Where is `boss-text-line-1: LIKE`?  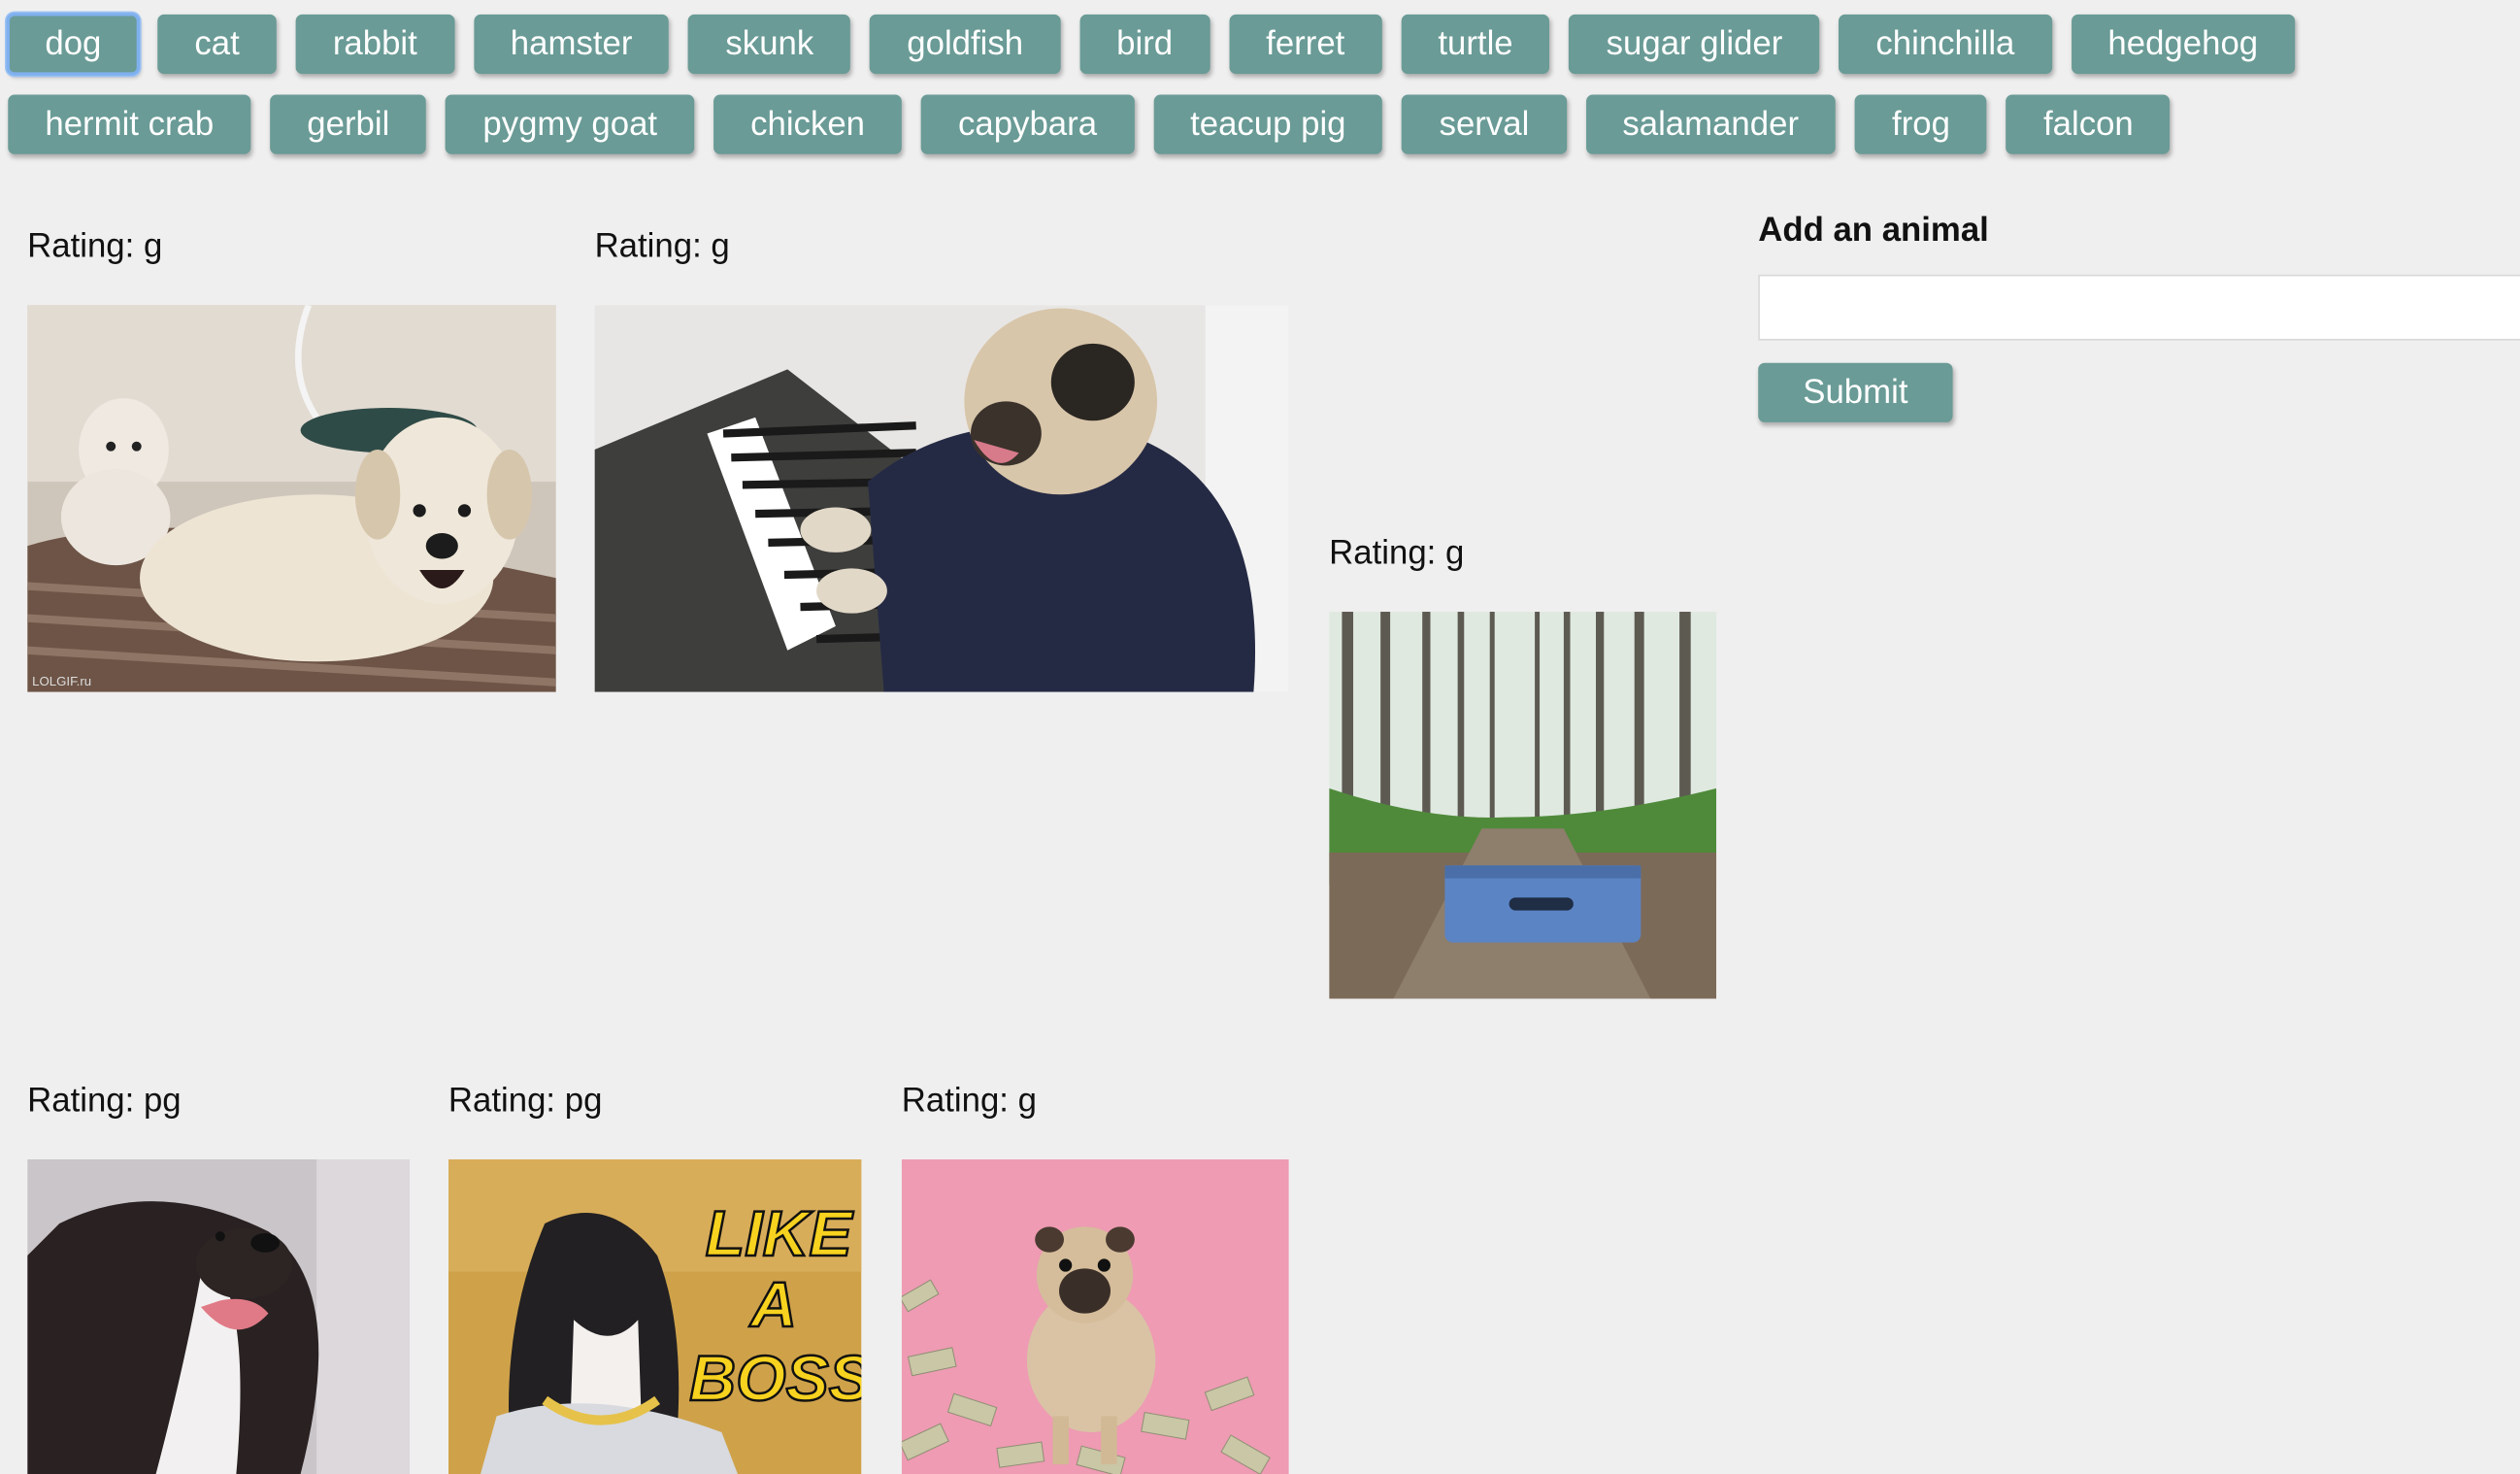 boss-text-line-1: LIKE is located at coordinates (780, 1234).